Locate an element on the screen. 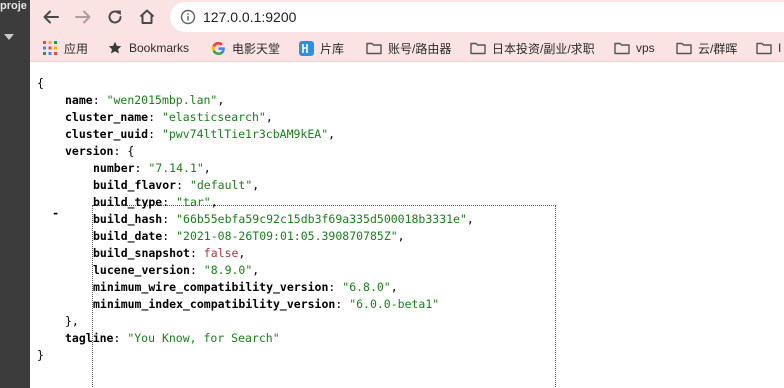 The width and height of the screenshot is (784, 388). dropdown-triangle-icon is located at coordinates (9, 37).